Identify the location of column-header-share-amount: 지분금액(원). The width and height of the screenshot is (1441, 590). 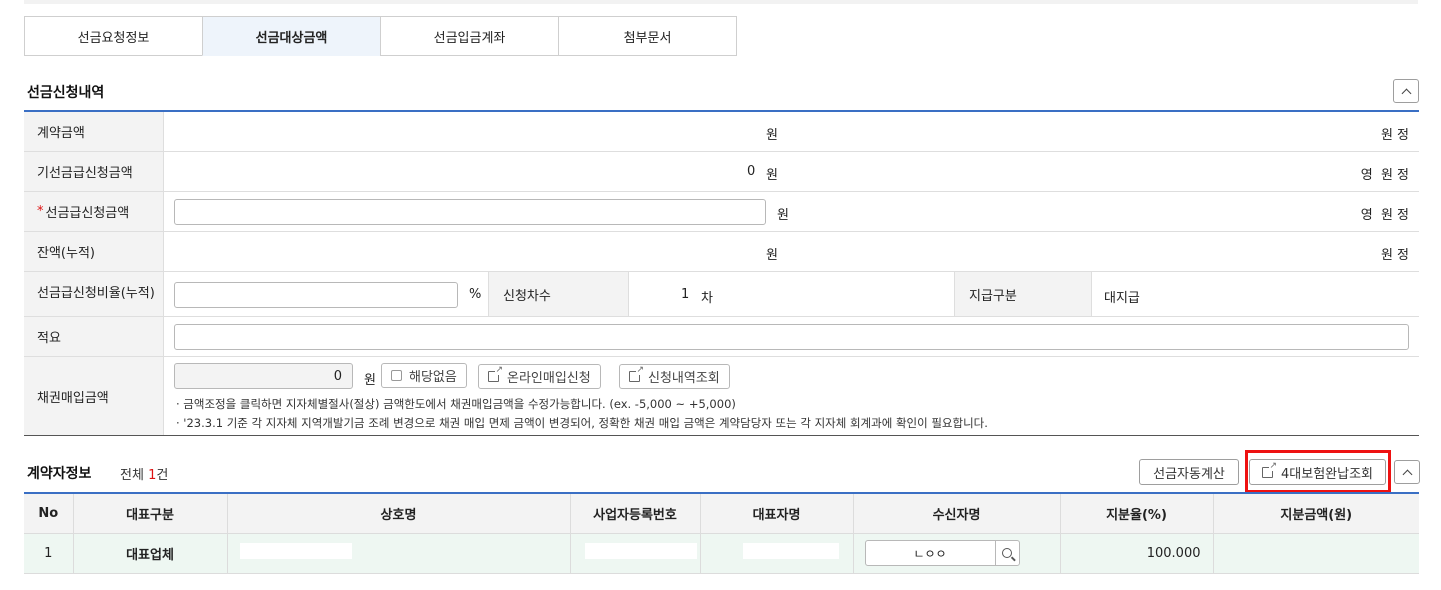
(1316, 513).